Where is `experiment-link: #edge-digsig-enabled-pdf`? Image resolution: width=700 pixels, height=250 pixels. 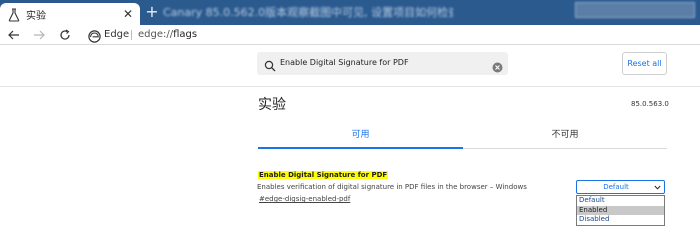
experiment-link: #edge-digsig-enabled-pdf is located at coordinates (304, 199).